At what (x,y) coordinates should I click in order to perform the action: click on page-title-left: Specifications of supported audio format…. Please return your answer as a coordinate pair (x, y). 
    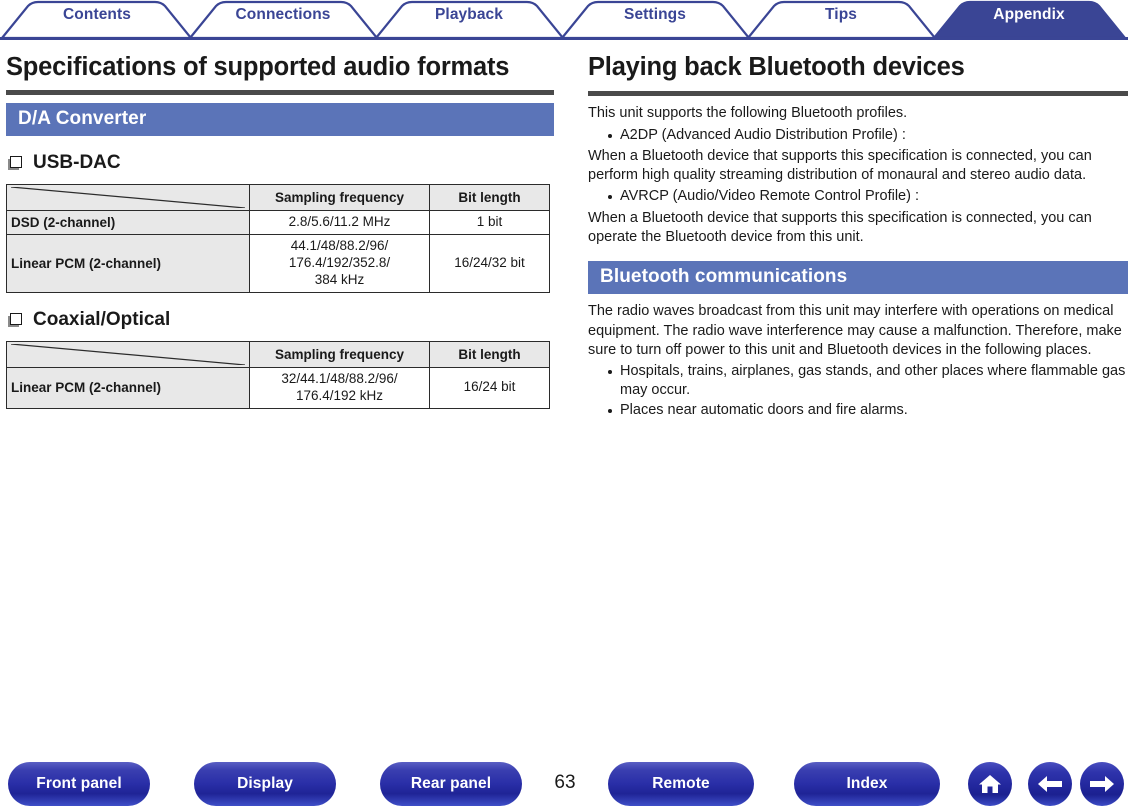
    Looking at the image, I should click on (258, 67).